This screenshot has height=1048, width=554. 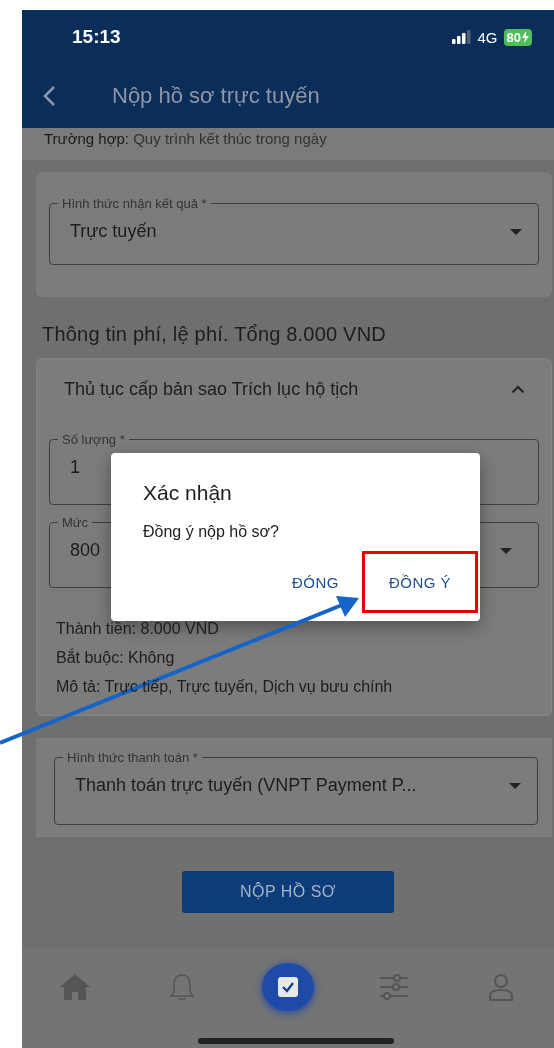 I want to click on screen-title: Nộp hồ sơ trực tuyến, so click(x=216, y=96).